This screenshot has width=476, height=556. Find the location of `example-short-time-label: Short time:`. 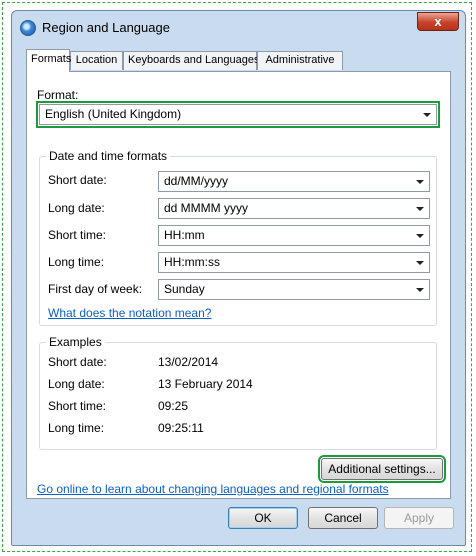

example-short-time-label: Short time: is located at coordinates (77, 406).